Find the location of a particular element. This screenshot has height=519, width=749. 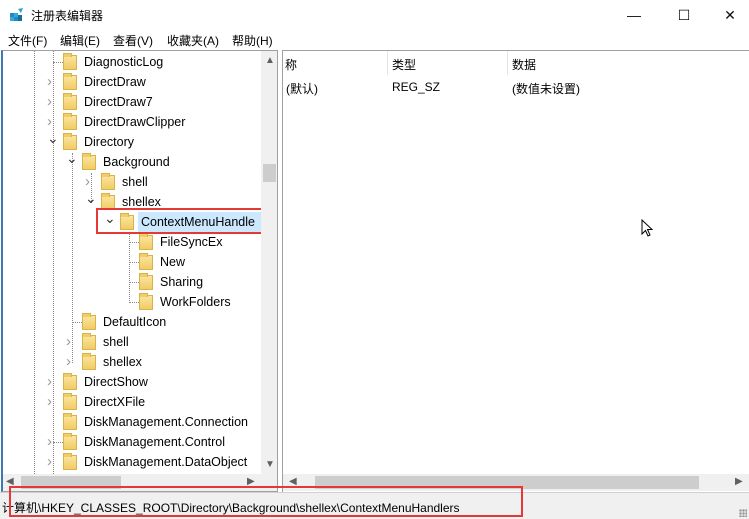

tree-item-label: DirectXFile is located at coordinates (115, 402).